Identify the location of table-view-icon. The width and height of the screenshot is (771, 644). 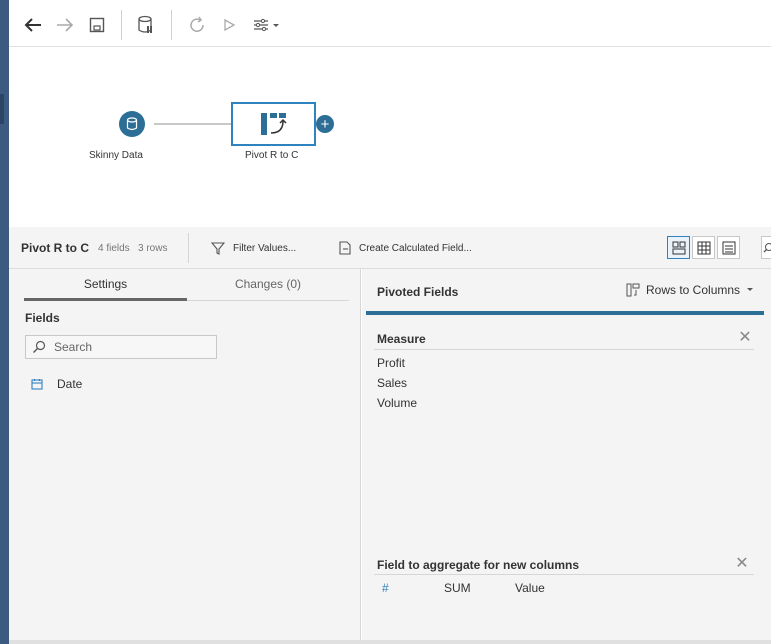
(703, 247).